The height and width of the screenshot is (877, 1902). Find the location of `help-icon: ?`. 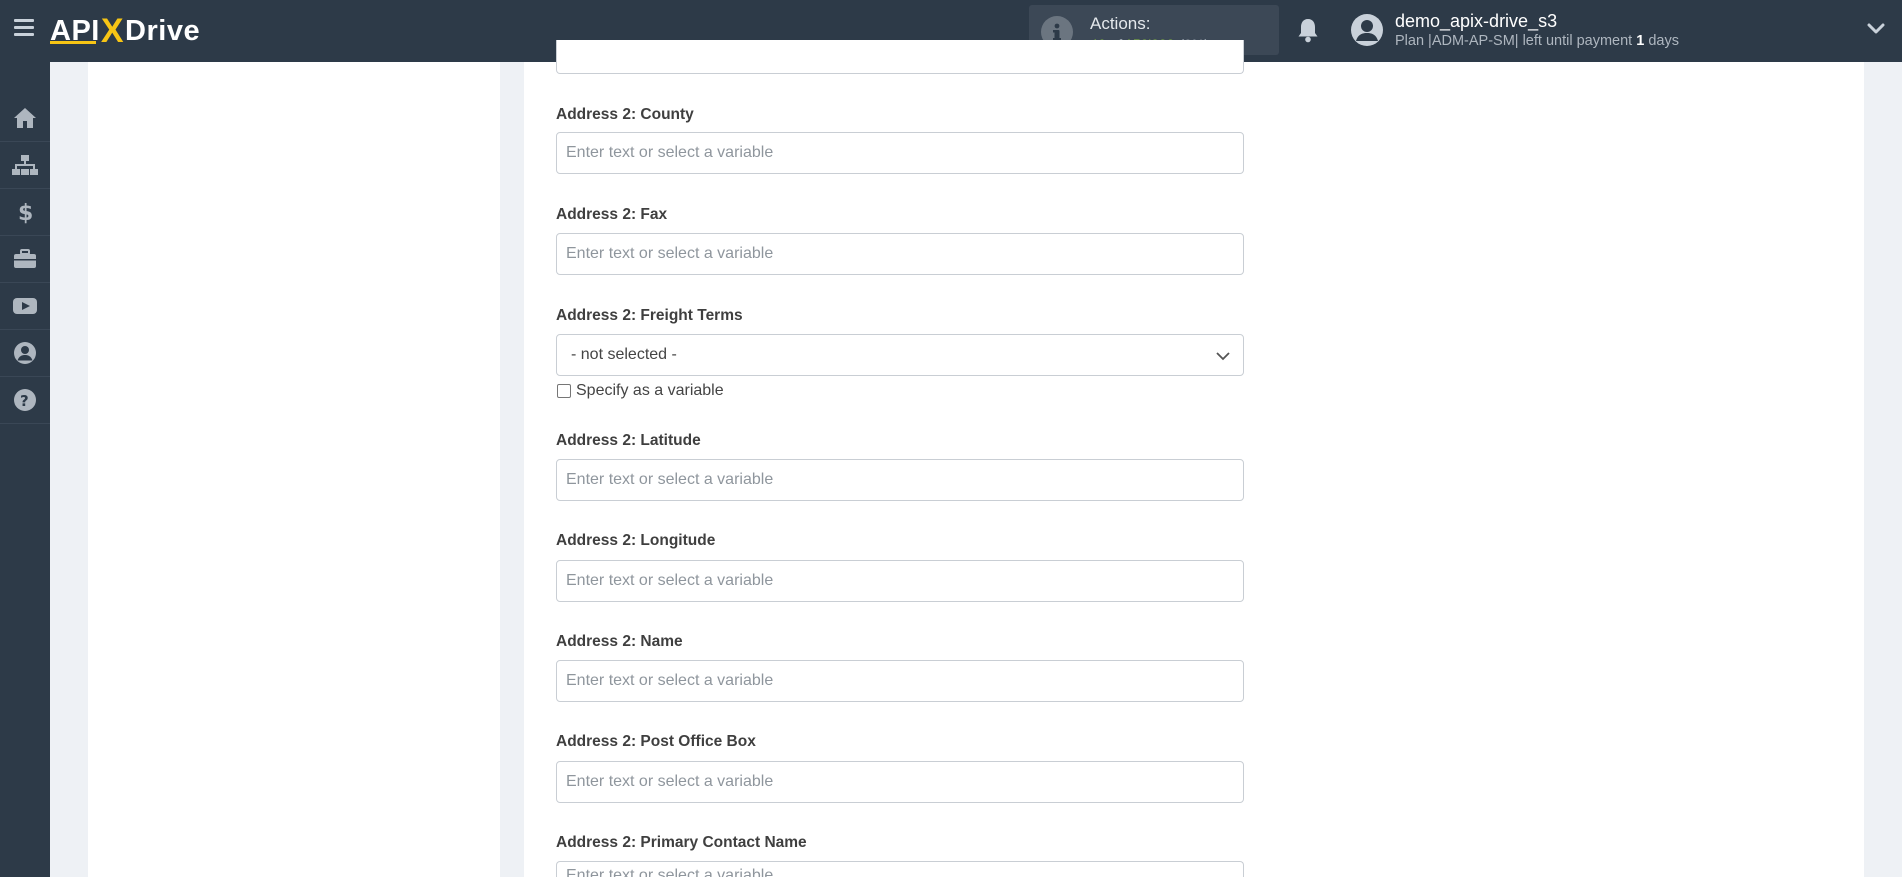

help-icon: ? is located at coordinates (25, 400).